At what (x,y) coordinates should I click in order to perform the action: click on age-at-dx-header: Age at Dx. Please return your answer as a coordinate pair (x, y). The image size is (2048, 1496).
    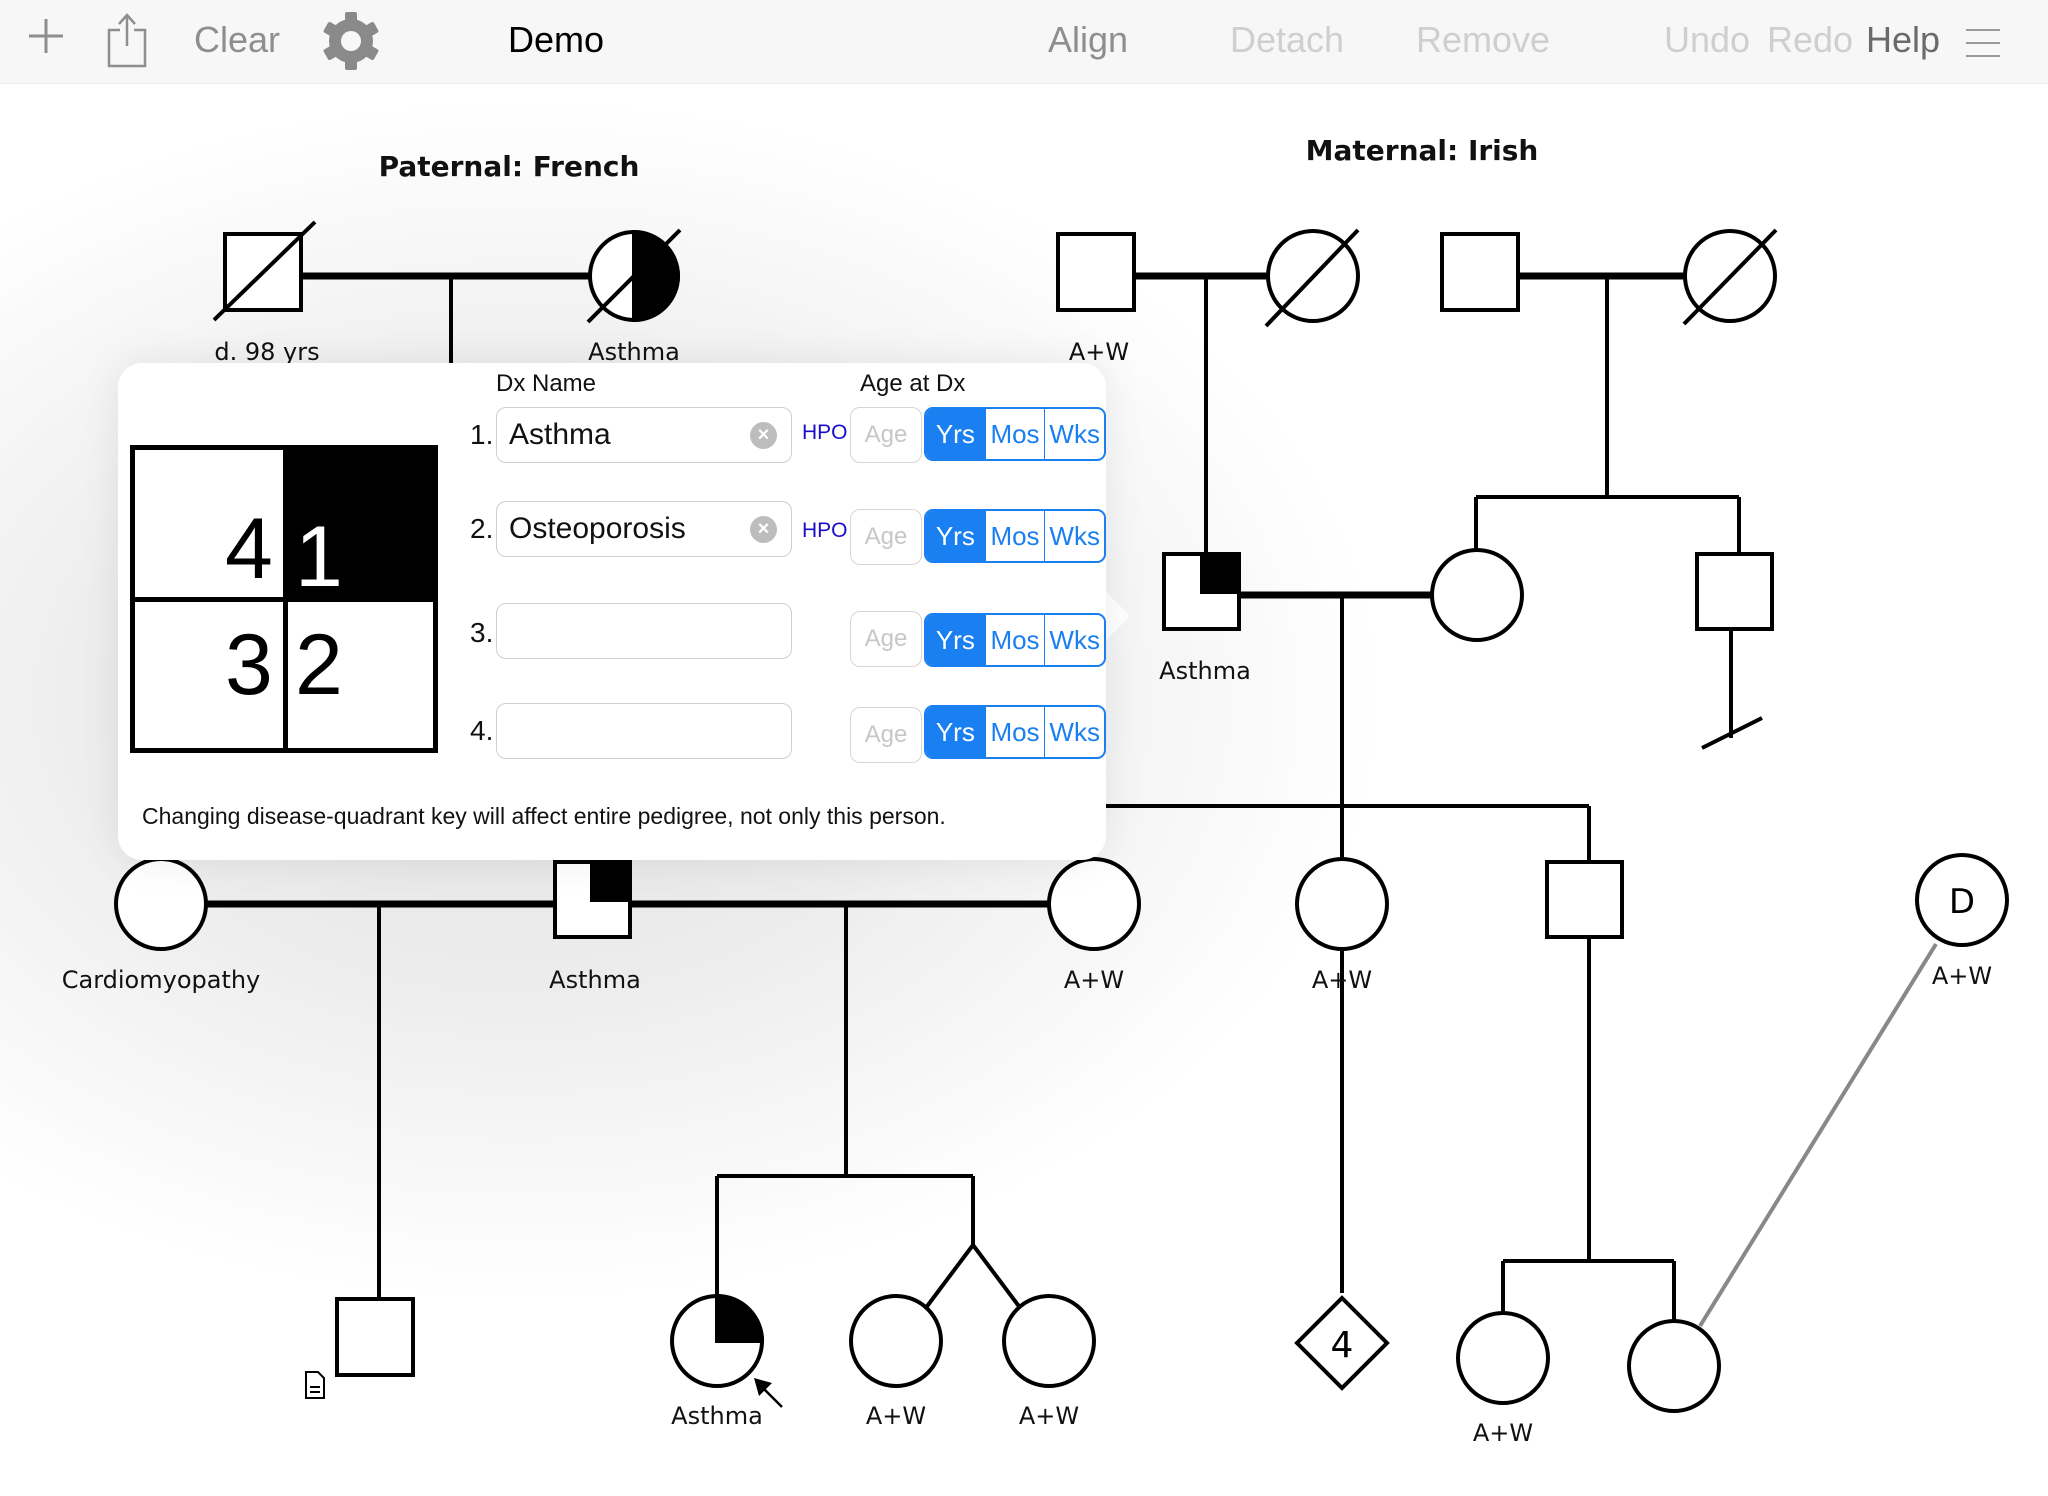
    Looking at the image, I should click on (913, 383).